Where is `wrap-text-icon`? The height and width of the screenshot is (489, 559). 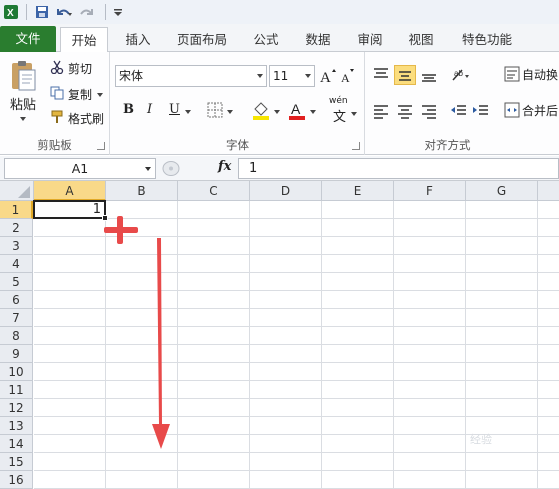
wrap-text-icon is located at coordinates (512, 74).